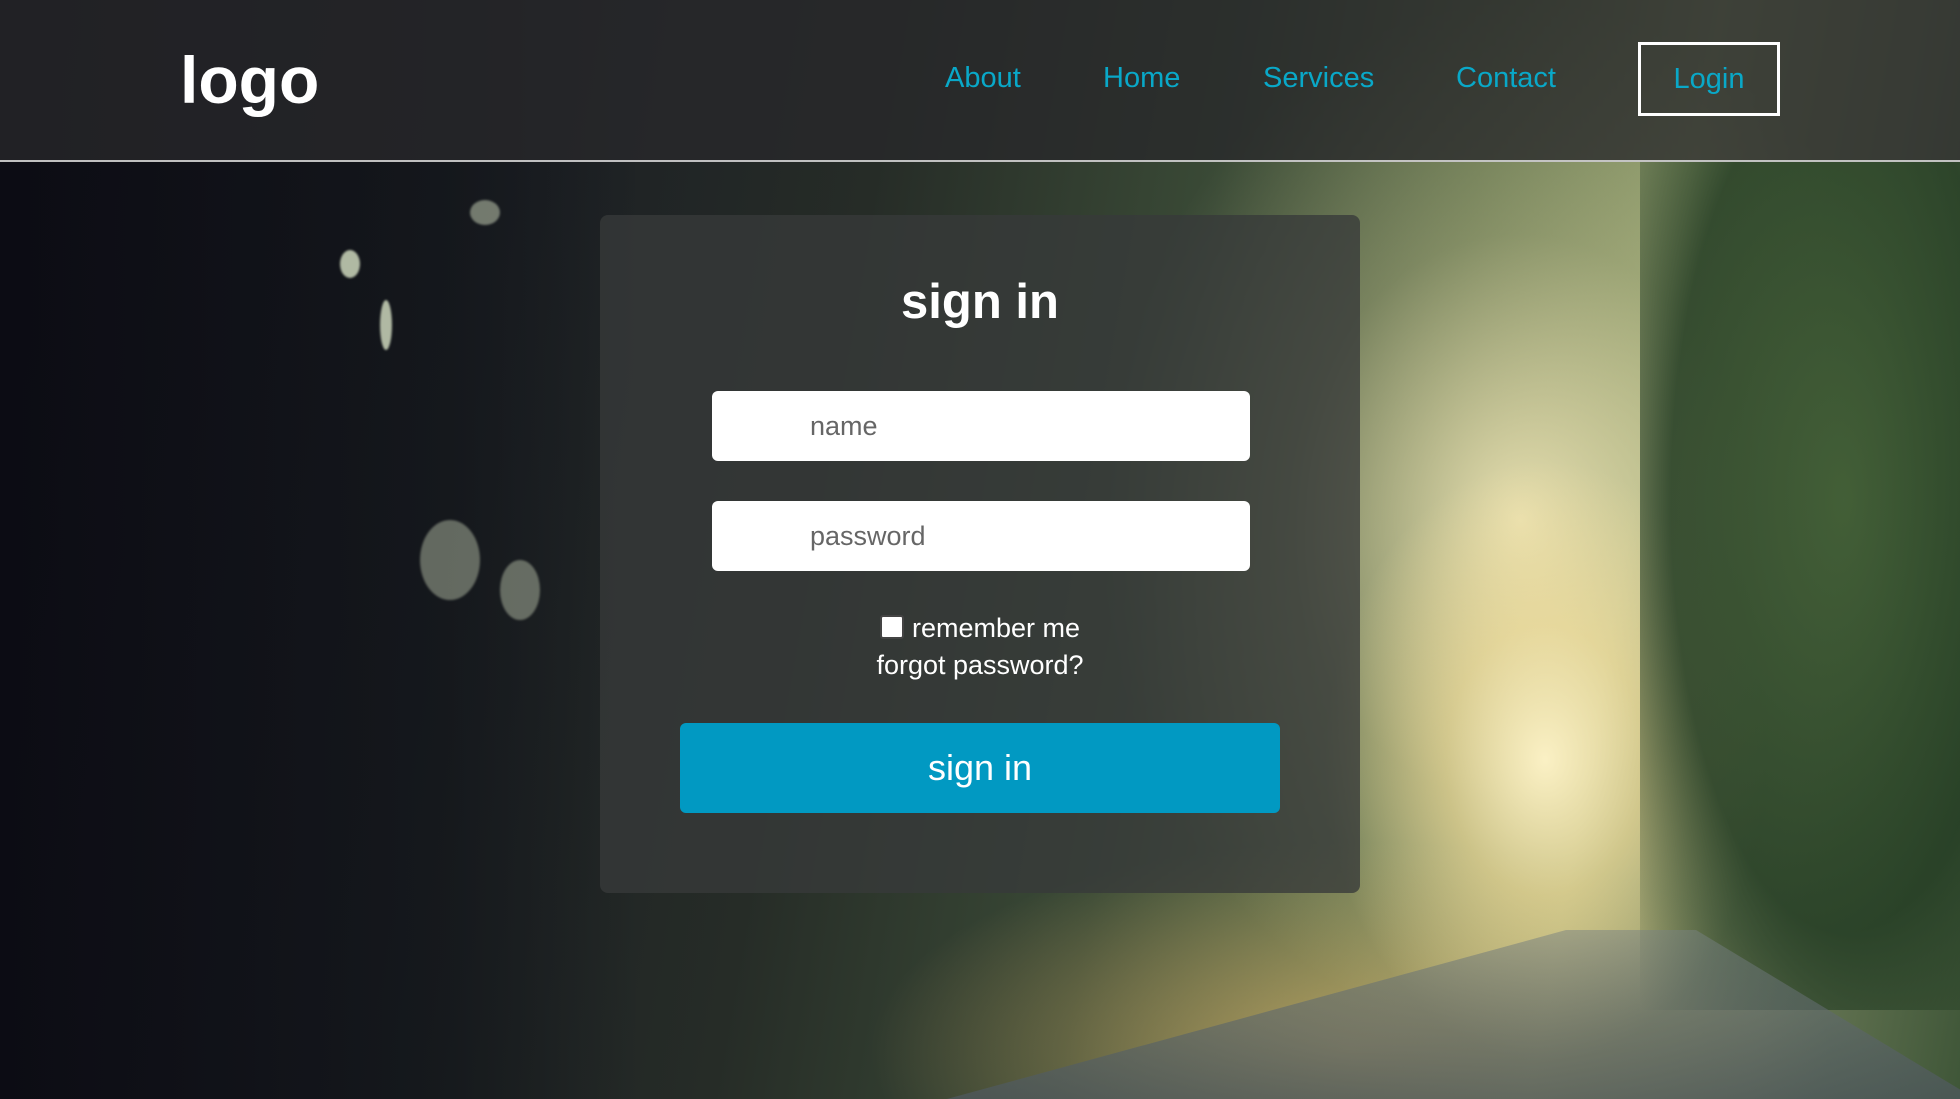 The width and height of the screenshot is (1960, 1099). What do you see at coordinates (1506, 78) in the screenshot?
I see `nav-link-contact: Contact` at bounding box center [1506, 78].